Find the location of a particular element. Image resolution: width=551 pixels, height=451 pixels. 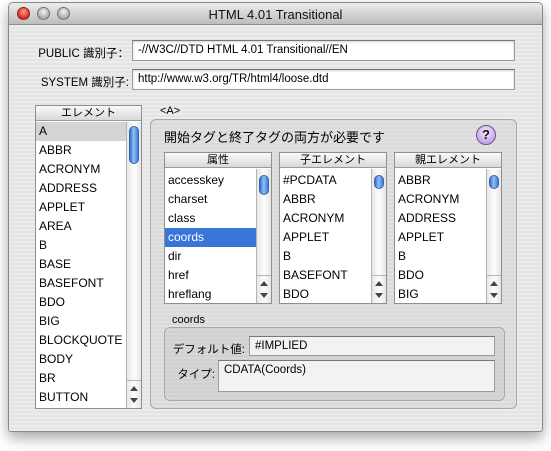

parent-element-list-item: ADDRESS is located at coordinates (440, 218).